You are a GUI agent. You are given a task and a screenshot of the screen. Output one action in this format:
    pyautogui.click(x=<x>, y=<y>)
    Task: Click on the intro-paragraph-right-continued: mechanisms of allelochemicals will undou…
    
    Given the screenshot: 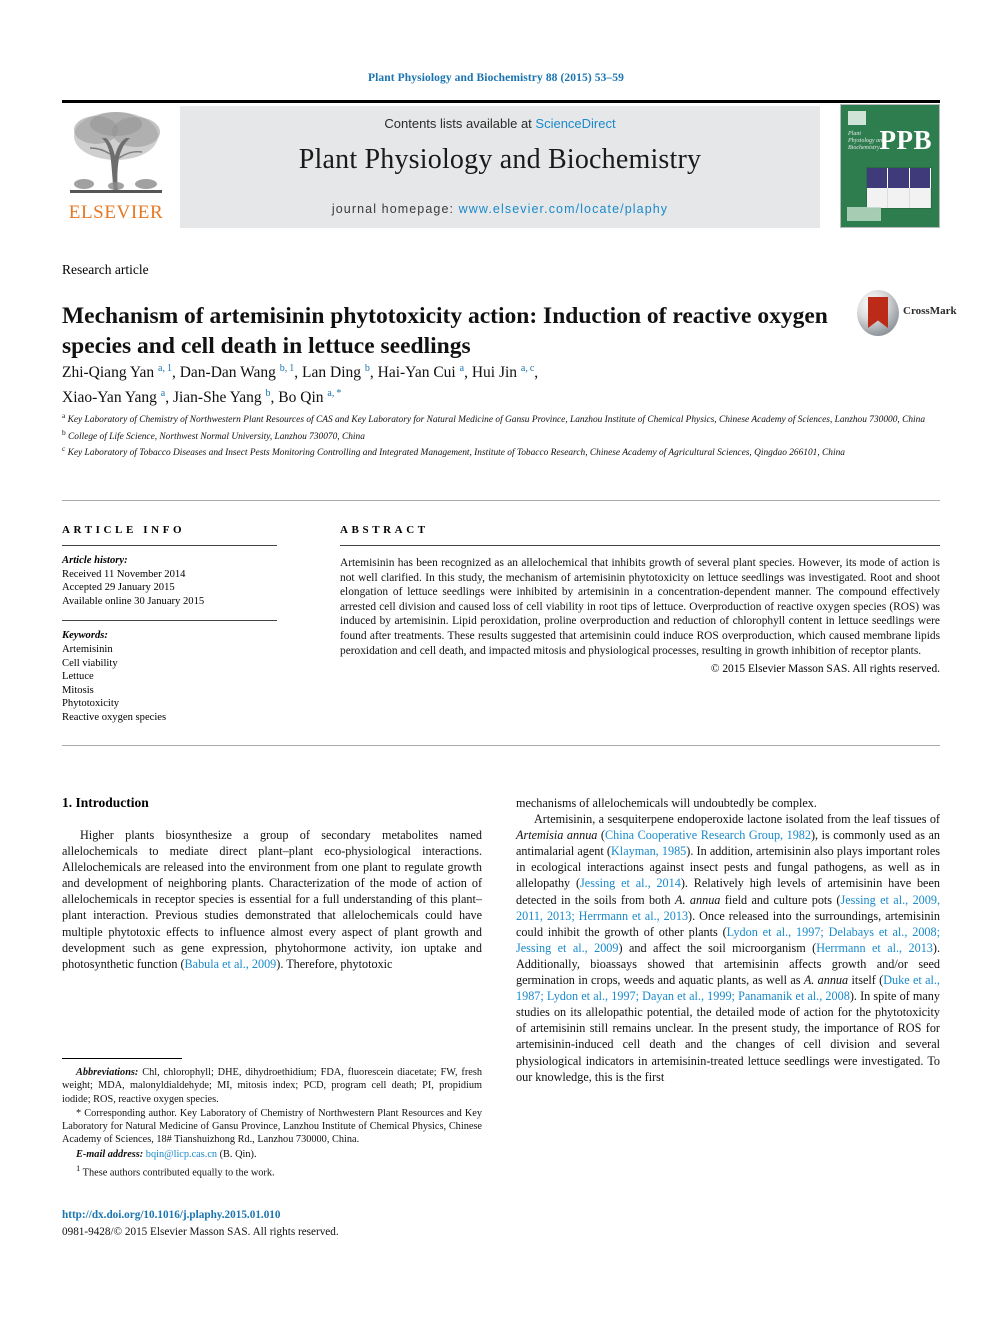 What is the action you would take?
    pyautogui.click(x=666, y=803)
    